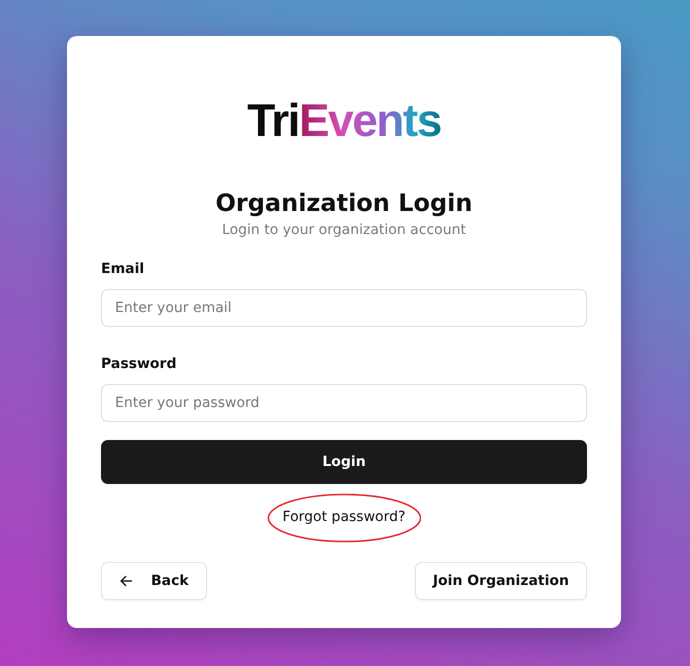  I want to click on join-organization-button: Join Organization, so click(500, 581).